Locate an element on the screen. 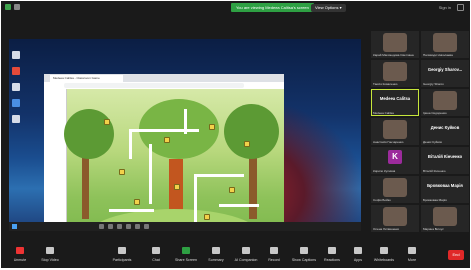 The height and width of the screenshot is (270, 471). summary-button: Summary is located at coordinates (216, 254).